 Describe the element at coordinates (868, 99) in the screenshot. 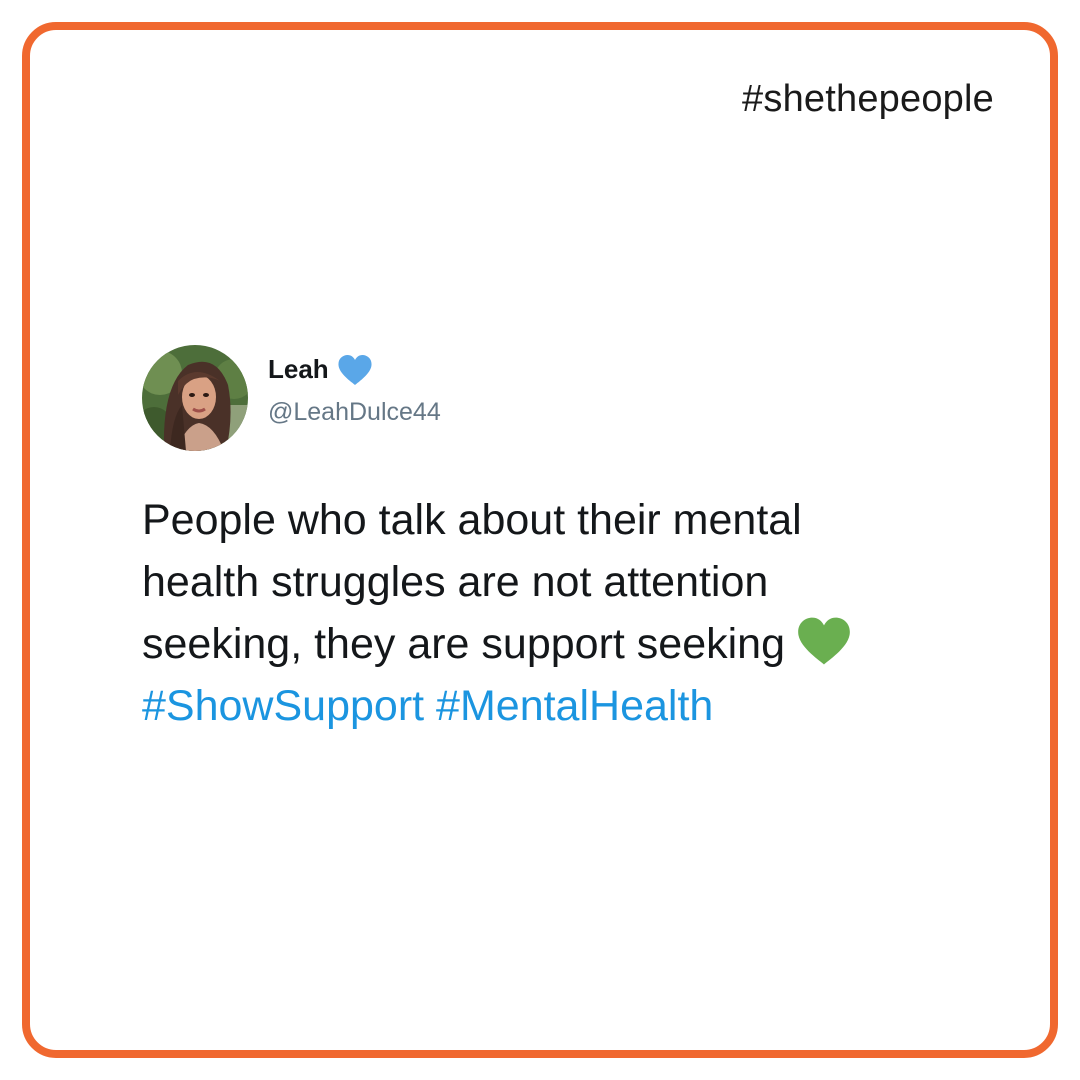

I see `brand-hashtag: #shethepeople` at that location.